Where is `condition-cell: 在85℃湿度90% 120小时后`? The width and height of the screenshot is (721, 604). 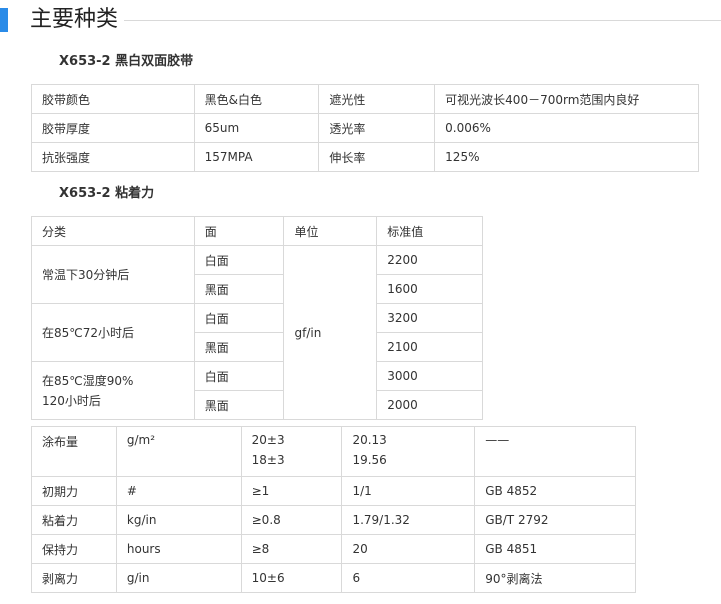 condition-cell: 在85℃湿度90% 120小时后 is located at coordinates (113, 390).